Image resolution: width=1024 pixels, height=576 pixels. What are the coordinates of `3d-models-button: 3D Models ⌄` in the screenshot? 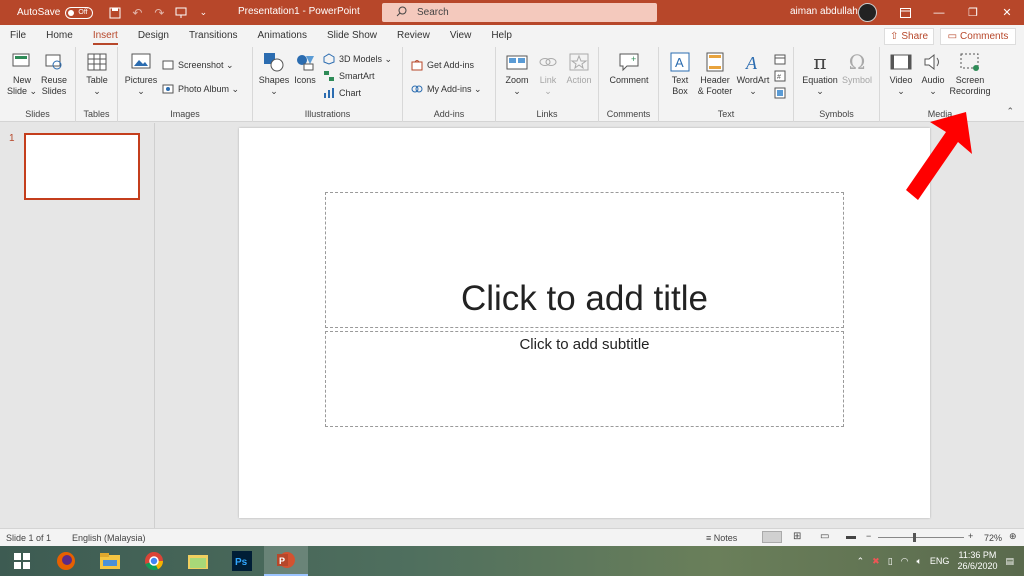 It's located at (357, 59).